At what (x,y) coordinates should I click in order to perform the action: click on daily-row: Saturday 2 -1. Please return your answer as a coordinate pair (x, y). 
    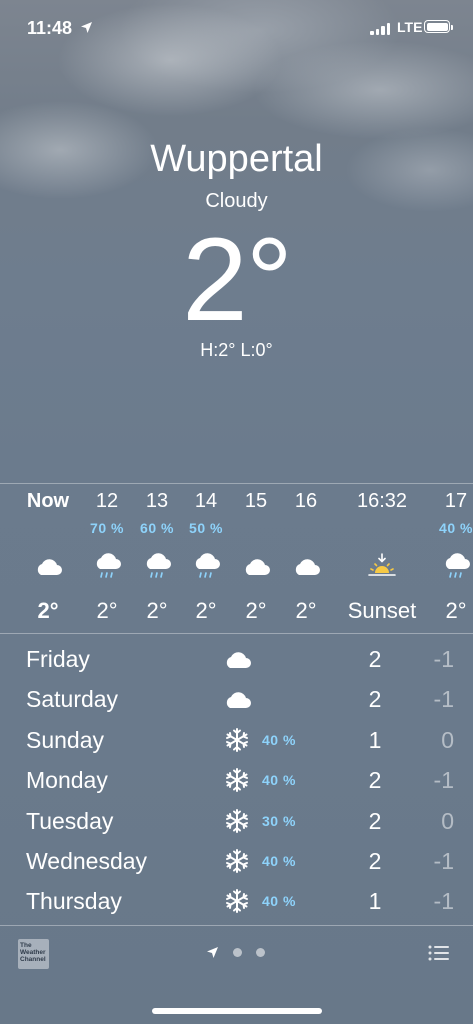
    Looking at the image, I should click on (236, 700).